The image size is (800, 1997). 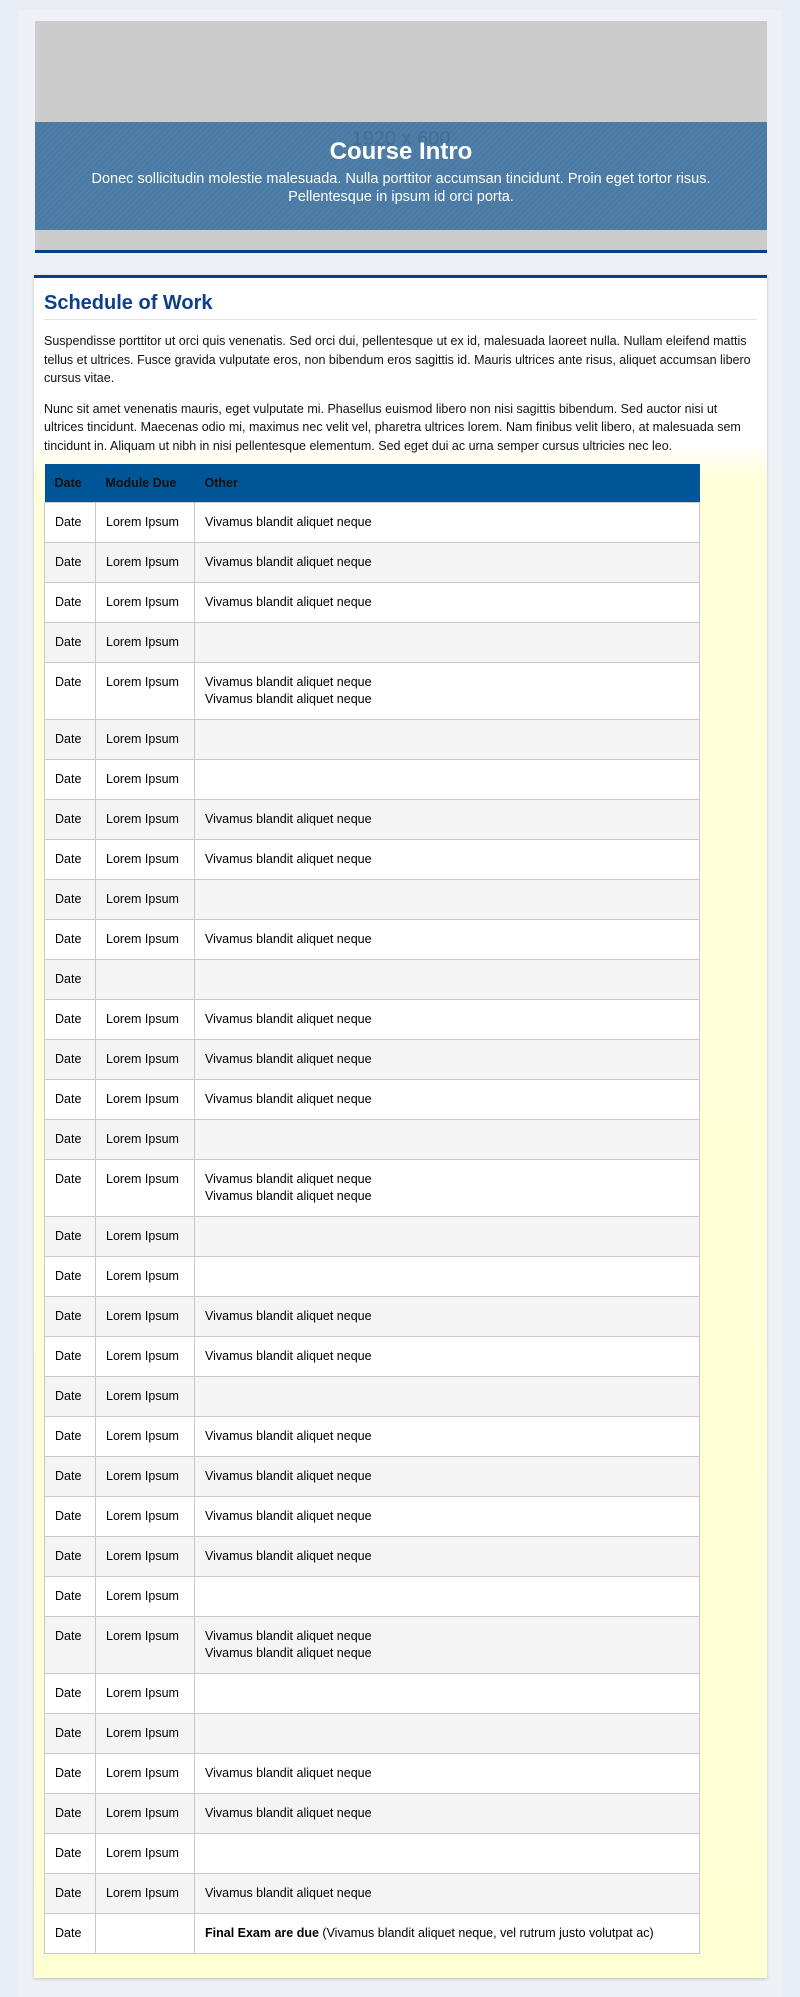 What do you see at coordinates (447, 483) in the screenshot?
I see `column-header-other: Other` at bounding box center [447, 483].